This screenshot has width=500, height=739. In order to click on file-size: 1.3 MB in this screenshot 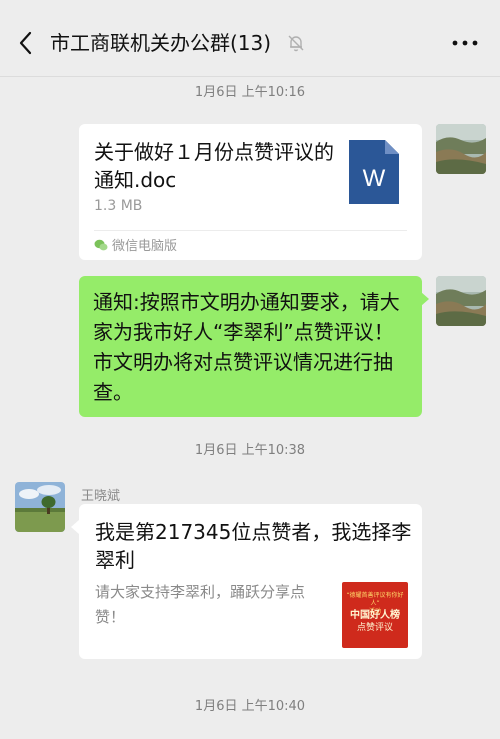, I will do `click(118, 206)`.